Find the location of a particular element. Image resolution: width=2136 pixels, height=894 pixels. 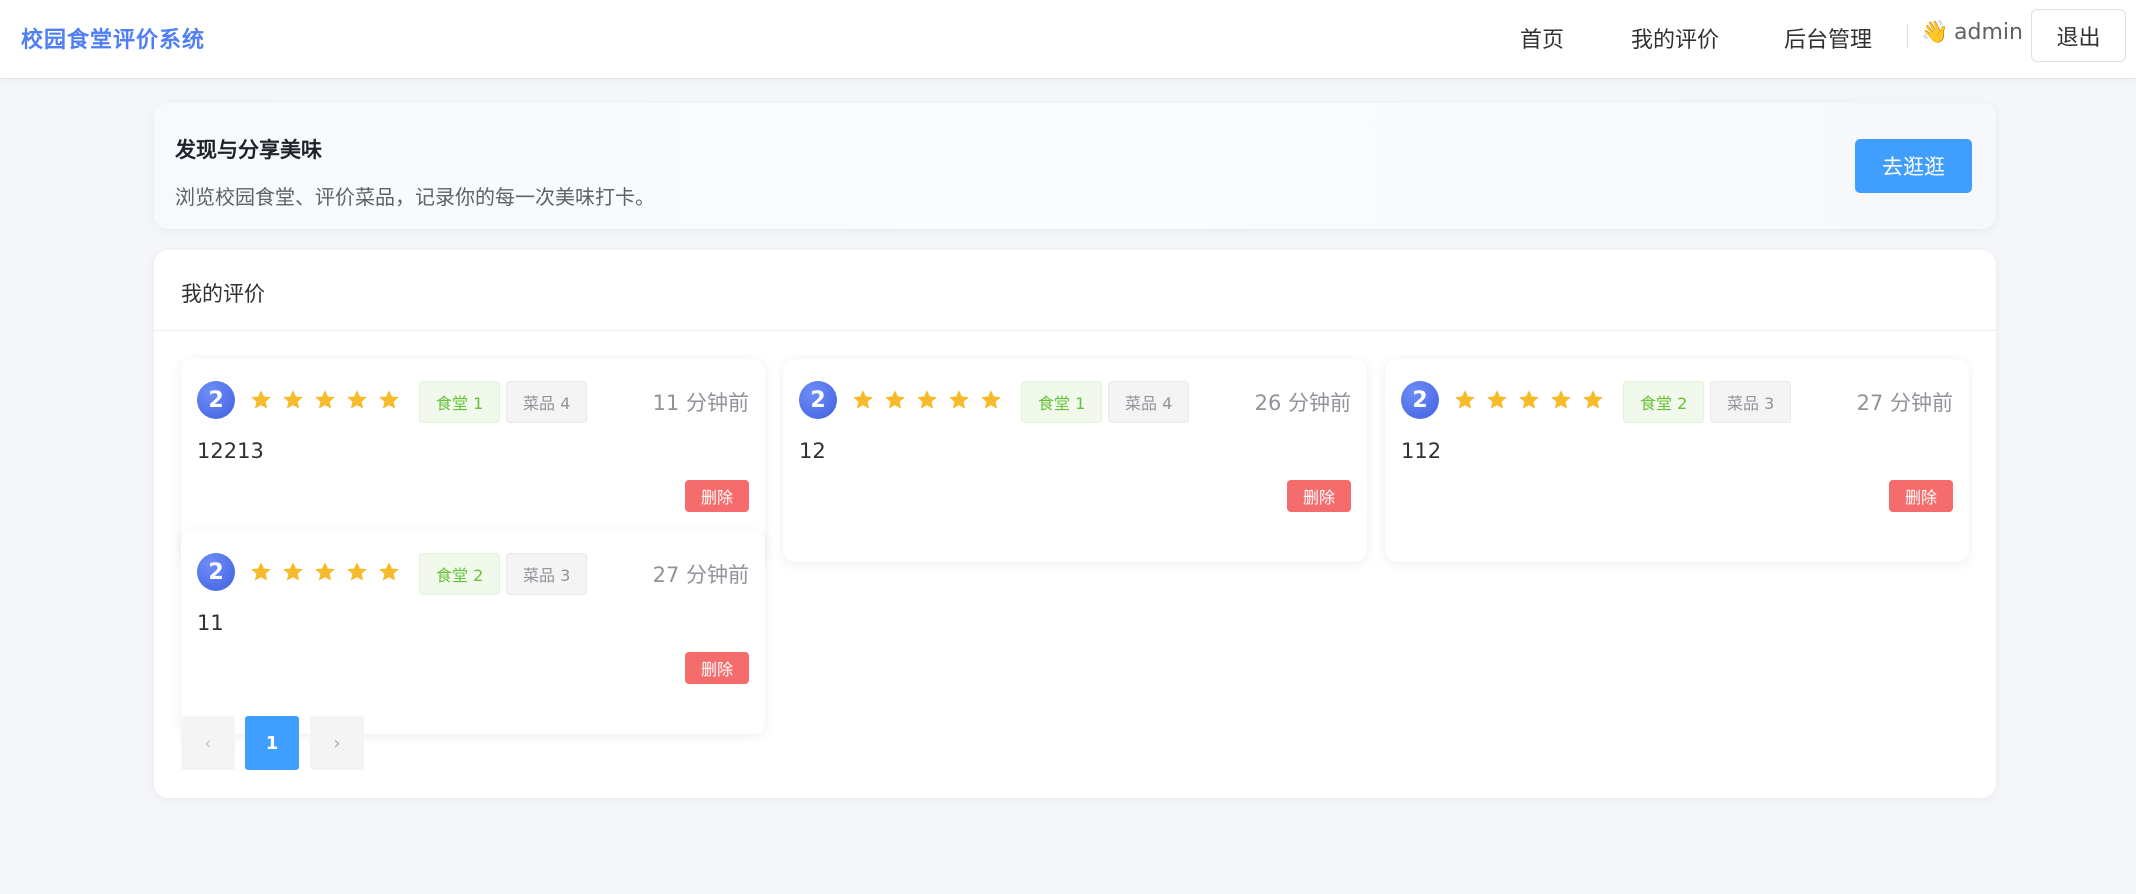

review-card: 2 食堂 1 菜品 4 26 分钟前 12 删除 is located at coordinates (1075, 460).